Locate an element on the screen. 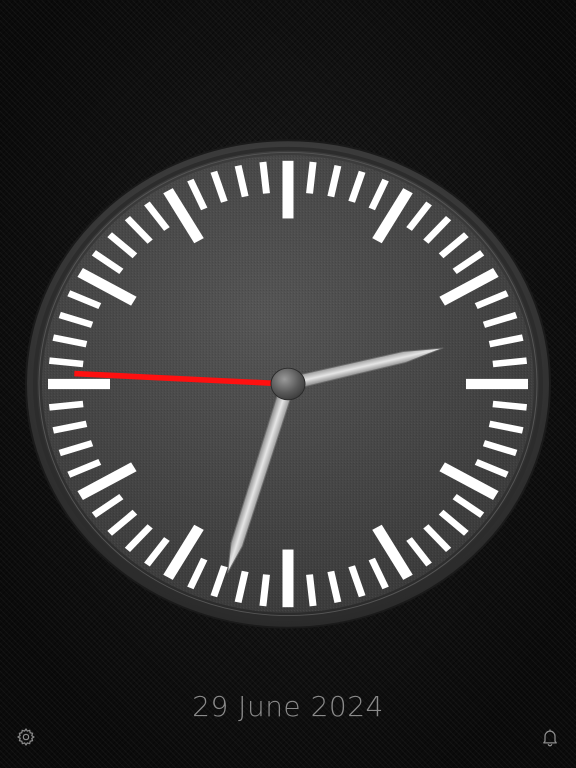 Image resolution: width=576 pixels, height=768 pixels. alarm-button is located at coordinates (550, 737).